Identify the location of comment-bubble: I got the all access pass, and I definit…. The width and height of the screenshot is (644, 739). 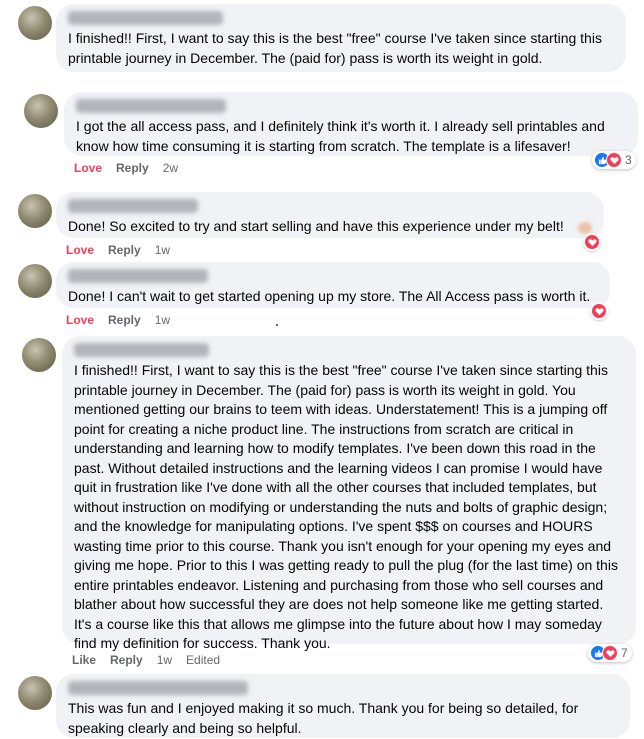
(351, 124).